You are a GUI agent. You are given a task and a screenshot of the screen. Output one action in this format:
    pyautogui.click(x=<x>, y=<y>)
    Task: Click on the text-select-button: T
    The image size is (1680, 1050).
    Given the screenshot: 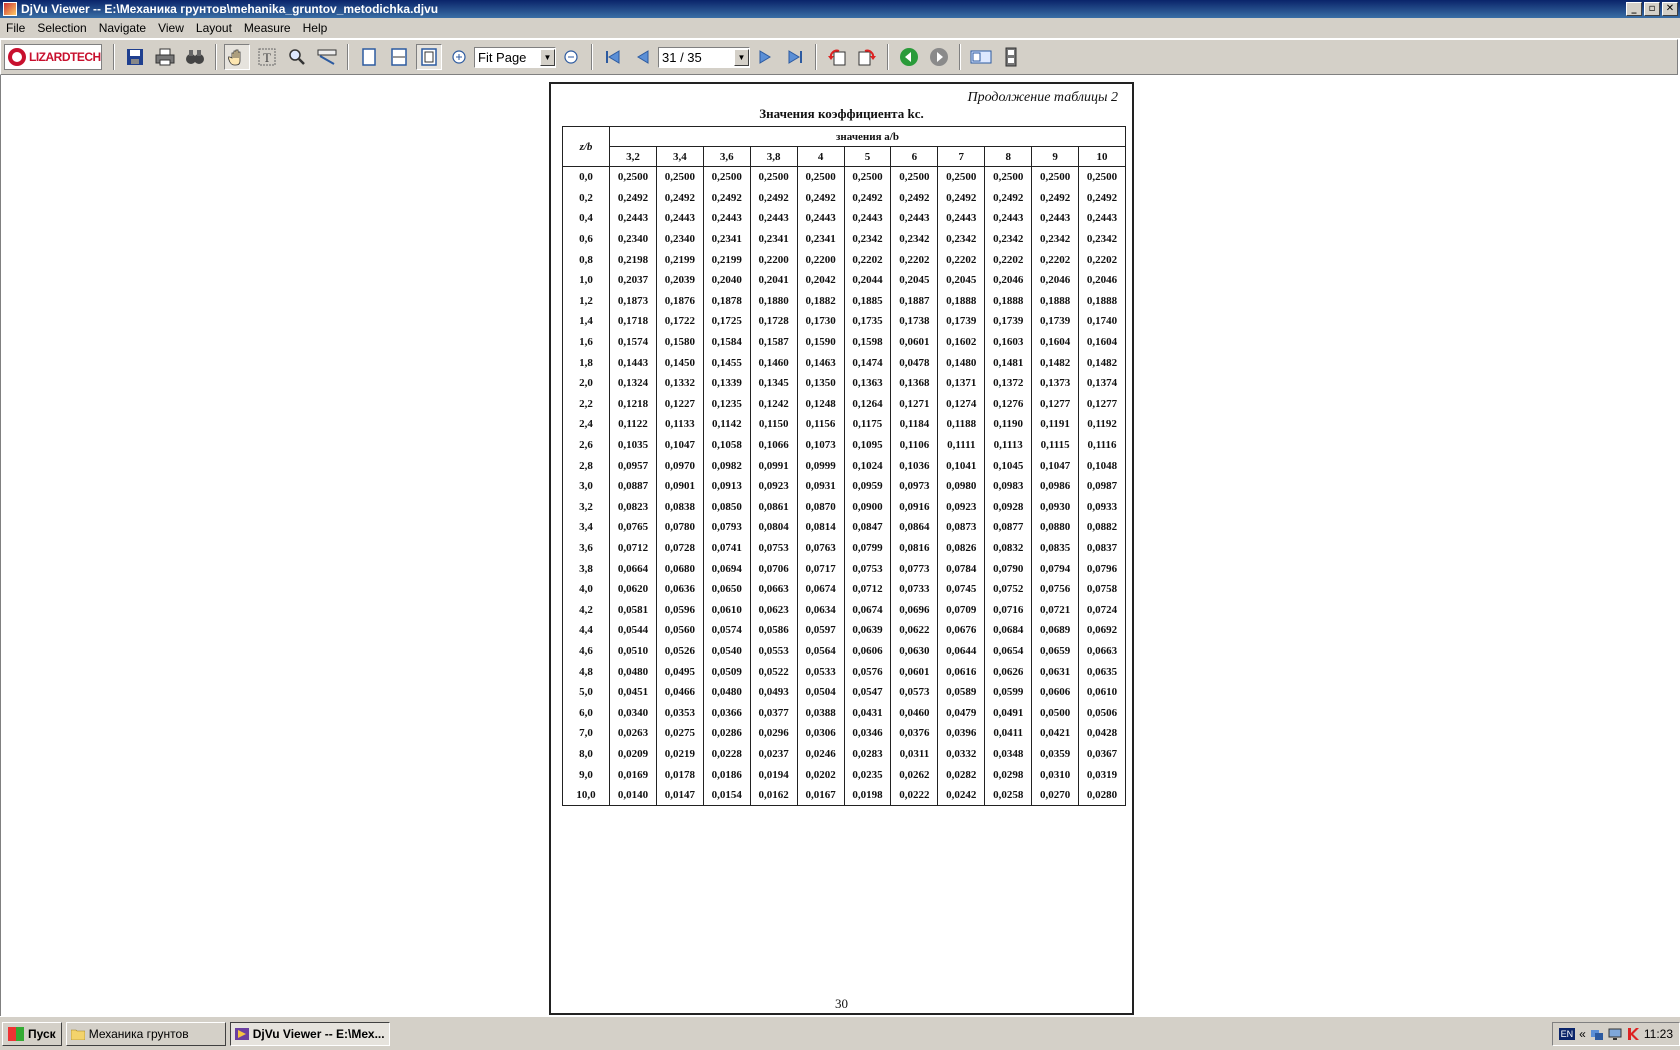 What is the action you would take?
    pyautogui.click(x=267, y=57)
    